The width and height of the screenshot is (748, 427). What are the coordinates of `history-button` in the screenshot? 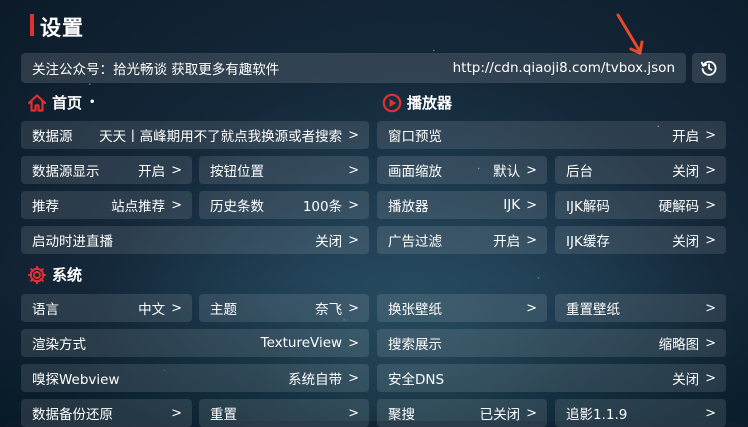 It's located at (709, 68).